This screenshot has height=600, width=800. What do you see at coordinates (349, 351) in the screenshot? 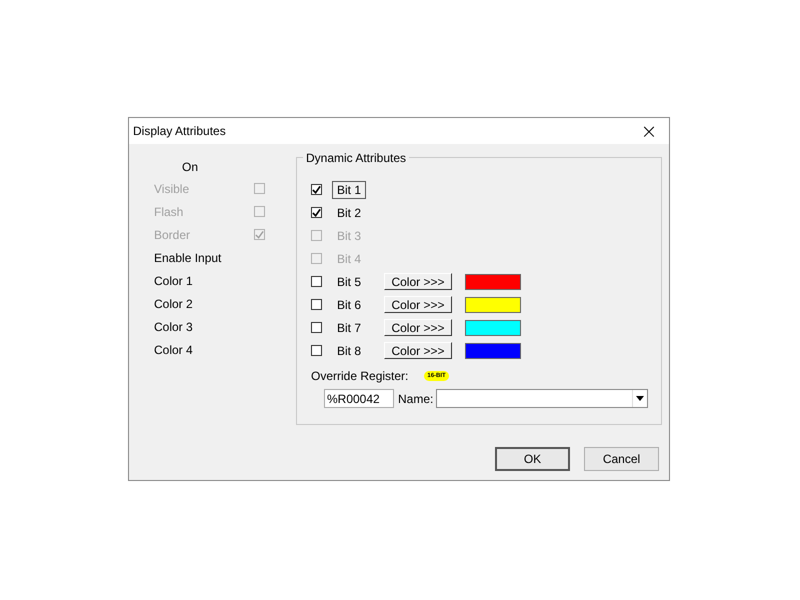
I see `bit-label: Bit 8` at bounding box center [349, 351].